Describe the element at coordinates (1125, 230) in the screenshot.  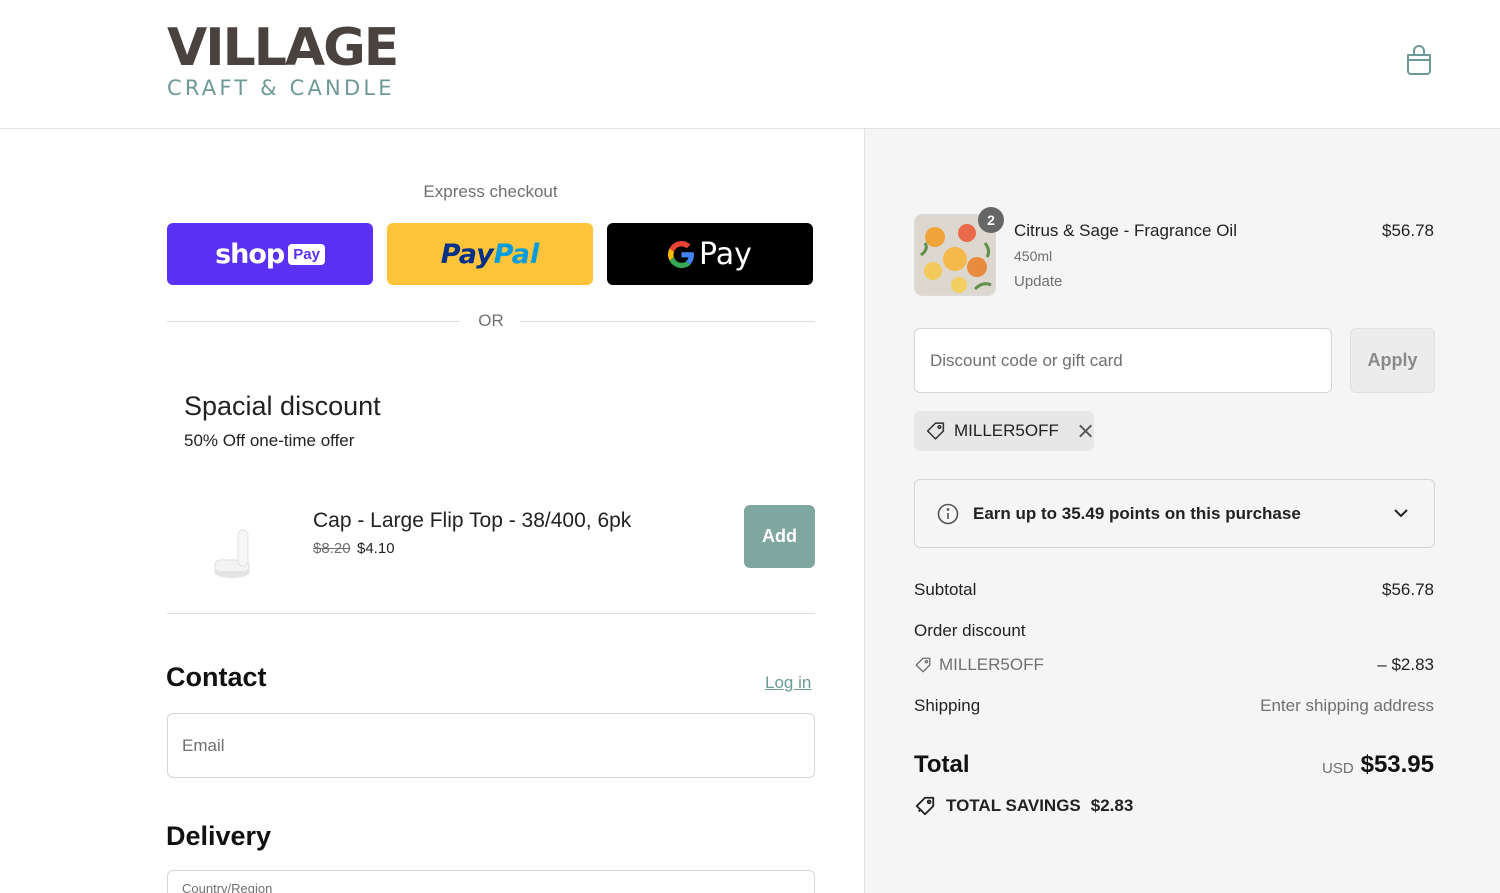
I see `cart-item-name: Citrus & Sage - Fragrance Oil` at that location.